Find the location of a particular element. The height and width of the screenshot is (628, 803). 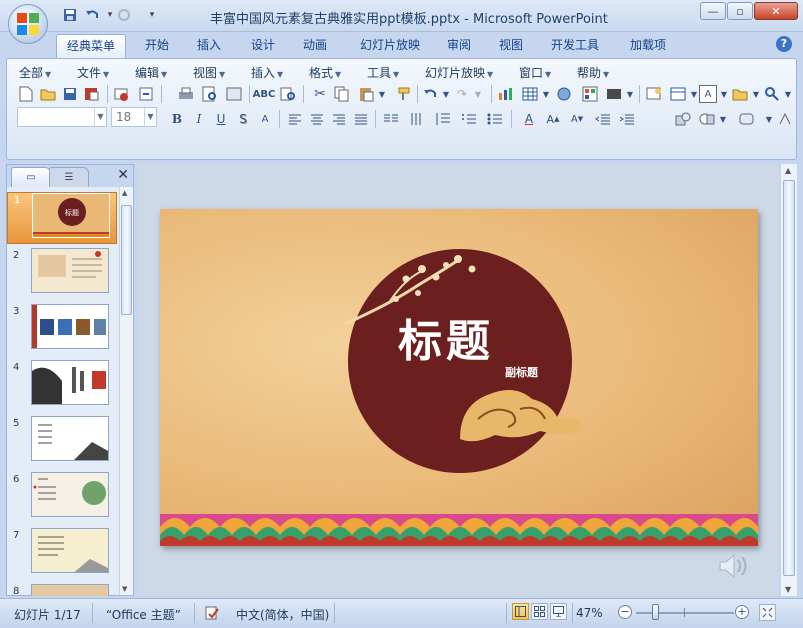

slide-title: 标题 is located at coordinates (446, 337).